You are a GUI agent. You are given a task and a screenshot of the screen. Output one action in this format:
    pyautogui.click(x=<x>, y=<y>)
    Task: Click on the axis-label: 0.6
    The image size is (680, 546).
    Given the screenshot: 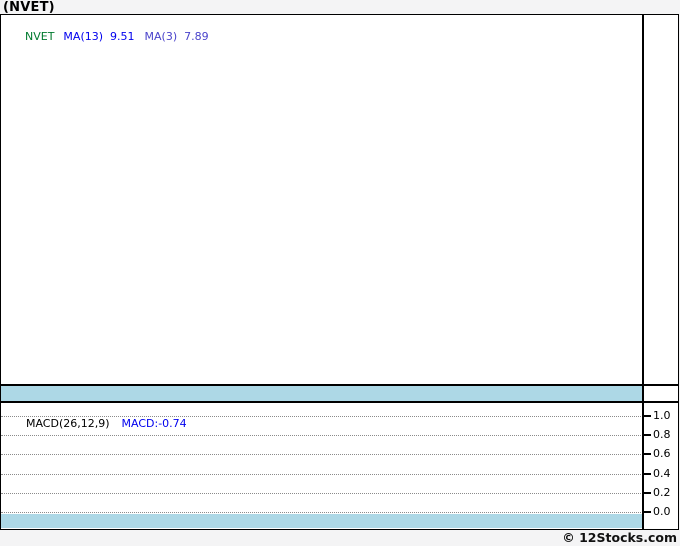 What is the action you would take?
    pyautogui.click(x=662, y=453)
    